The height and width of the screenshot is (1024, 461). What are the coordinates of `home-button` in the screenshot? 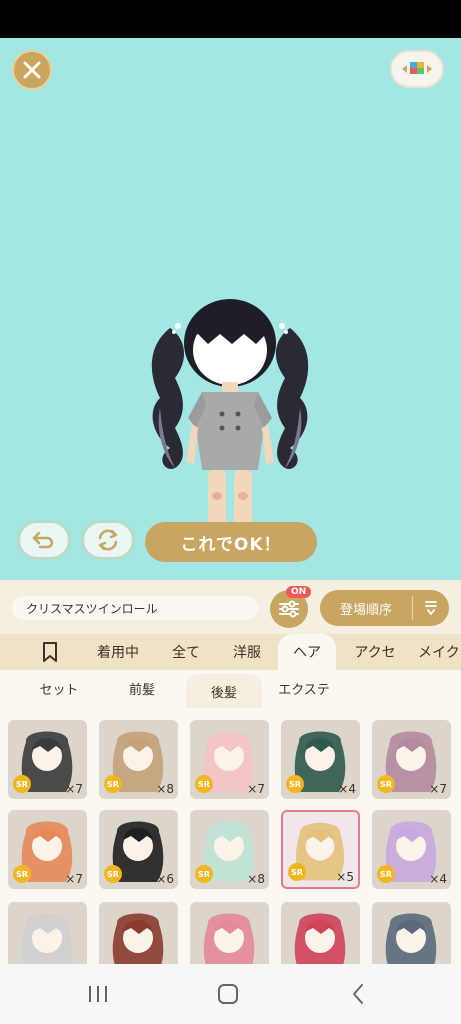 It's located at (228, 994).